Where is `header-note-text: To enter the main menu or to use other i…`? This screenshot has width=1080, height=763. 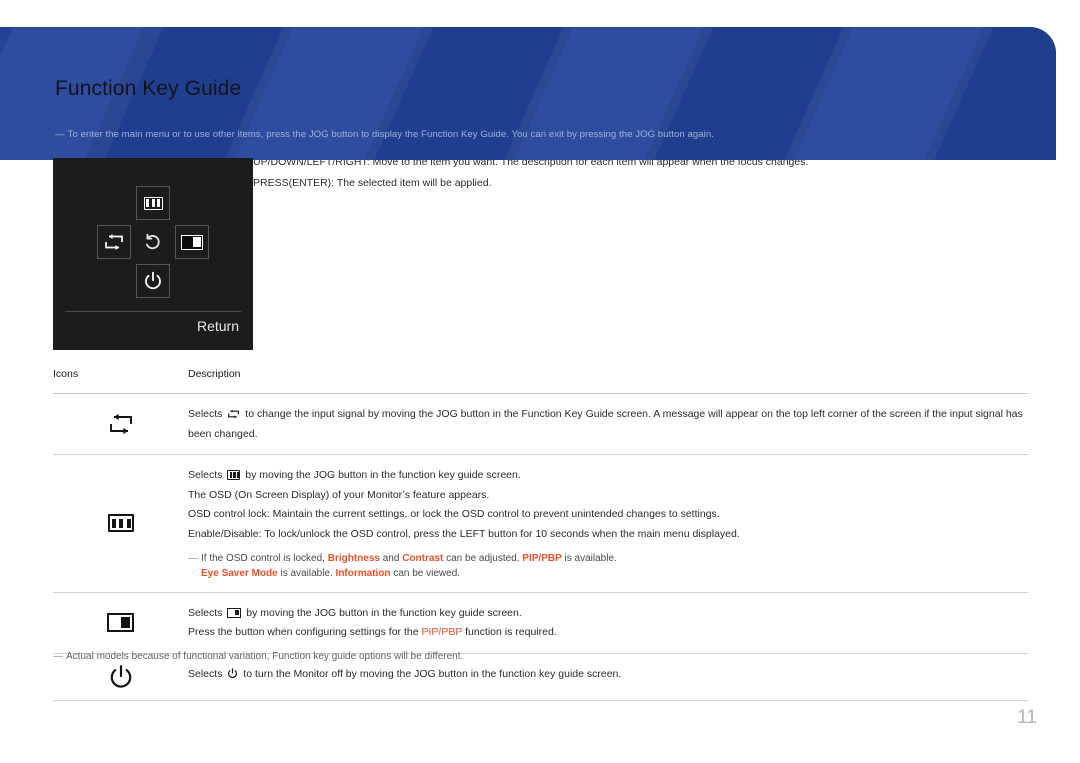
header-note-text: To enter the main menu or to use other i… is located at coordinates (390, 134).